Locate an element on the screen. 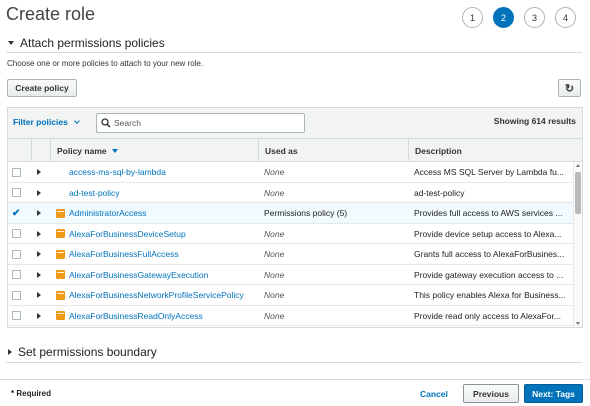 The image size is (590, 406). row-checkbox-cell: ✔ is located at coordinates (17, 213).